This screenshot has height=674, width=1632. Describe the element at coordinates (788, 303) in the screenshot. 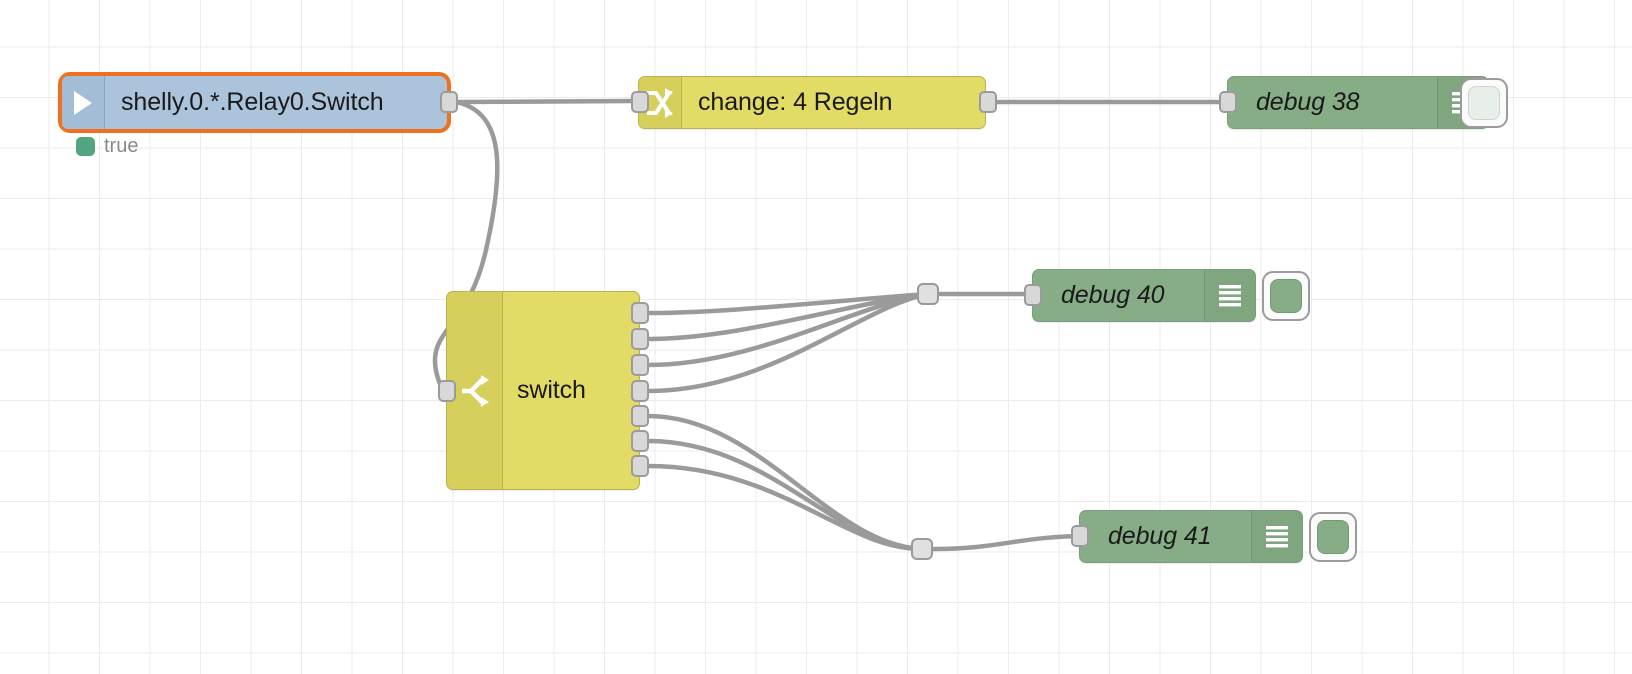

I see `wire-switch-out1-to-junction40` at that location.